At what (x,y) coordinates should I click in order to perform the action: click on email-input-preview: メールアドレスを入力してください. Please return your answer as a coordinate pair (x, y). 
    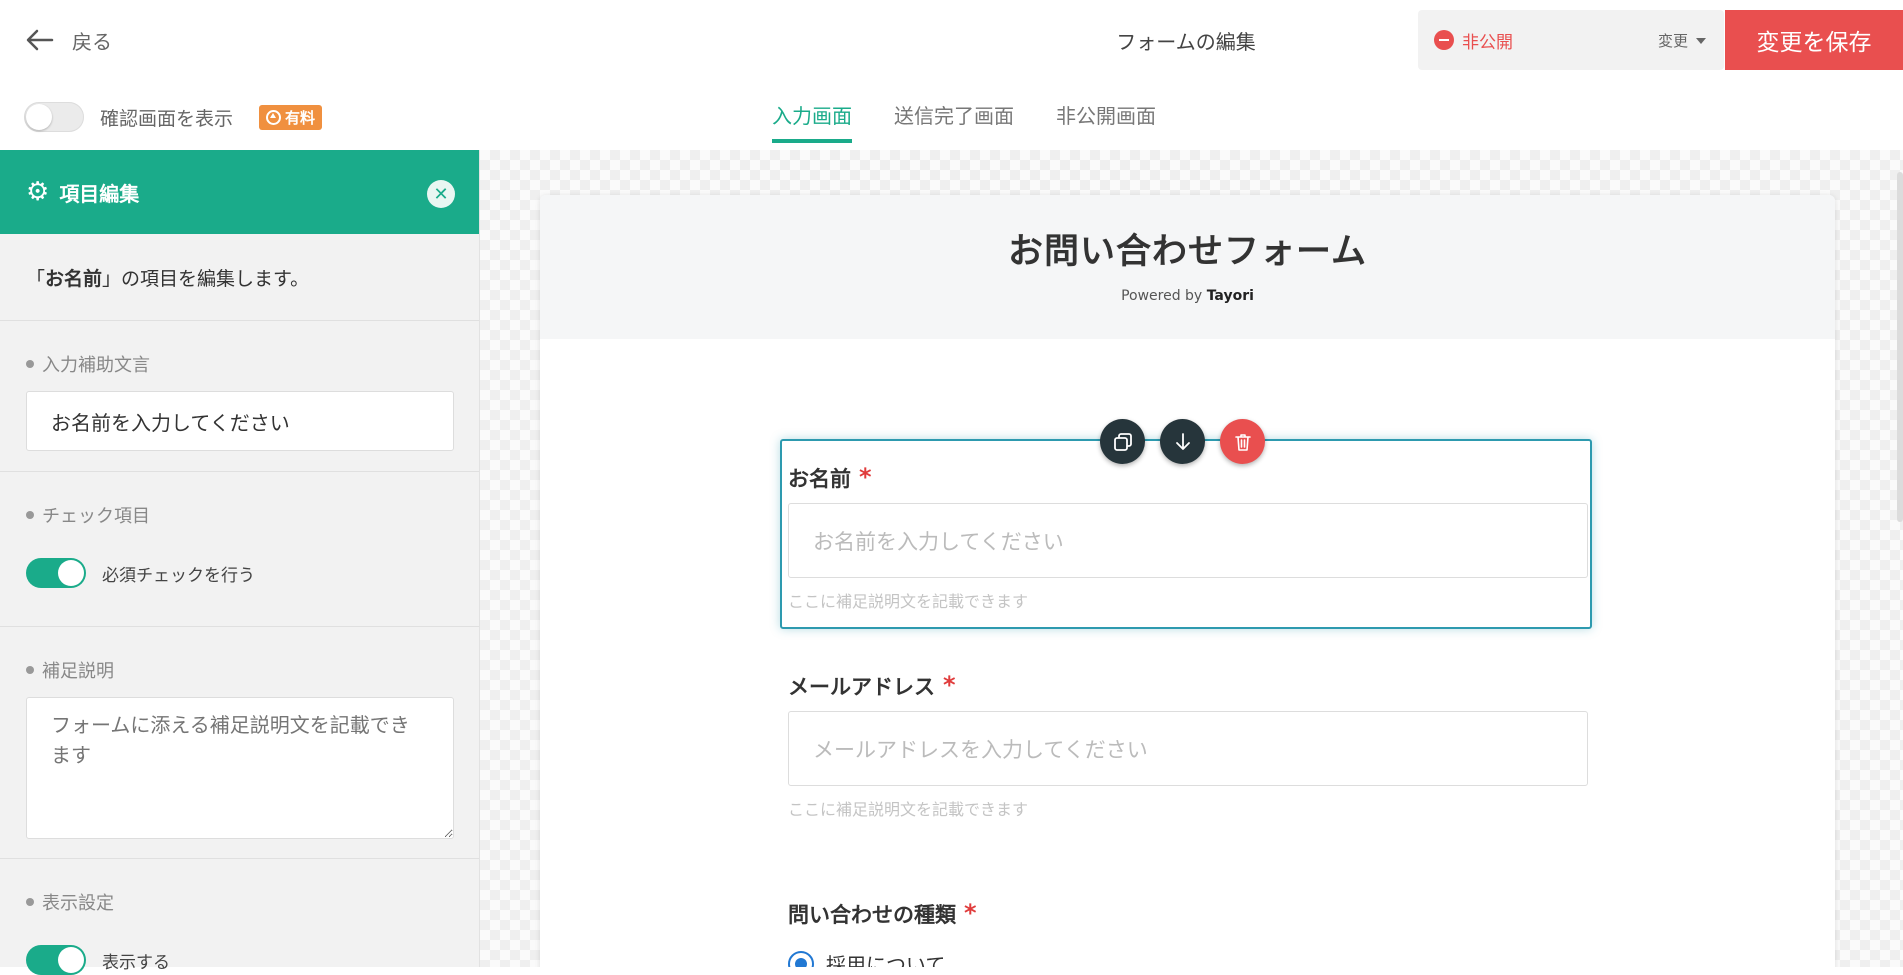
    Looking at the image, I should click on (1188, 748).